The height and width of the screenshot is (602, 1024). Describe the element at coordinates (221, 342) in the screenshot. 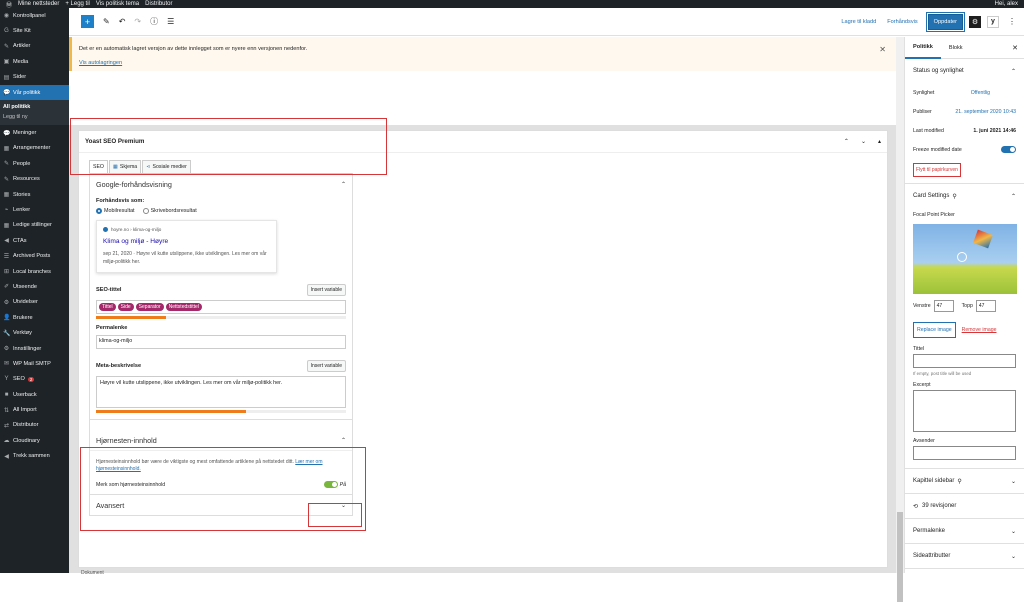

I see `slug-input: klima-og-miljo` at that location.